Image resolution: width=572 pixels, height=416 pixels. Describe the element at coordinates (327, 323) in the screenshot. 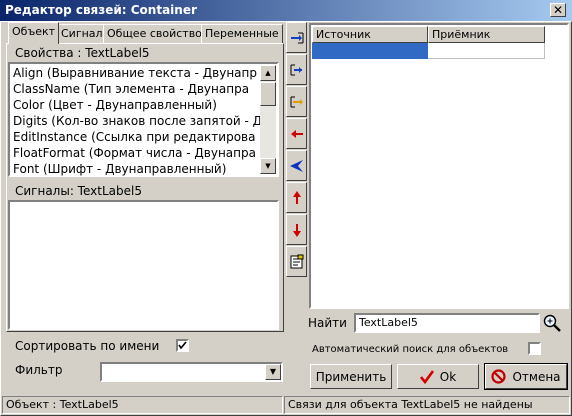

I see `search-label: Найти` at that location.